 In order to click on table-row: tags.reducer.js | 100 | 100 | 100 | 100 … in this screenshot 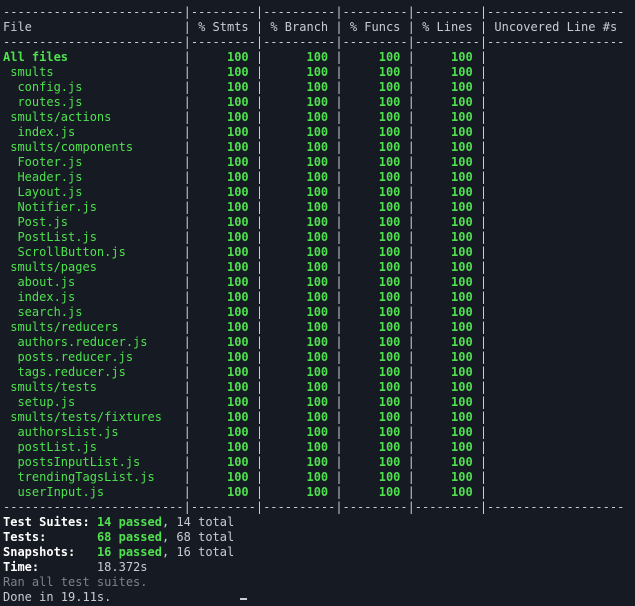, I will do `click(319, 372)`.